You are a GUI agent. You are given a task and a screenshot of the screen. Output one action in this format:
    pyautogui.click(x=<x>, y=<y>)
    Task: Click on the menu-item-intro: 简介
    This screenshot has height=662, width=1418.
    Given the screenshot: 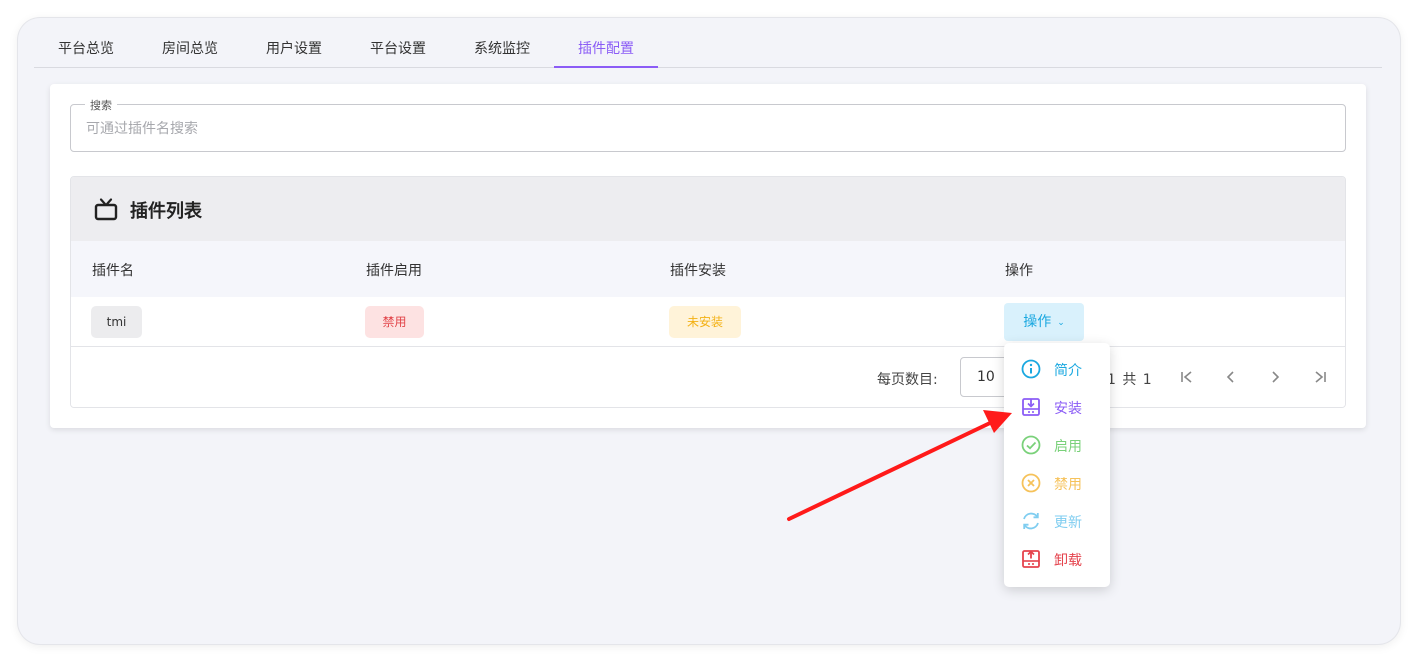 What is the action you would take?
    pyautogui.click(x=1057, y=369)
    